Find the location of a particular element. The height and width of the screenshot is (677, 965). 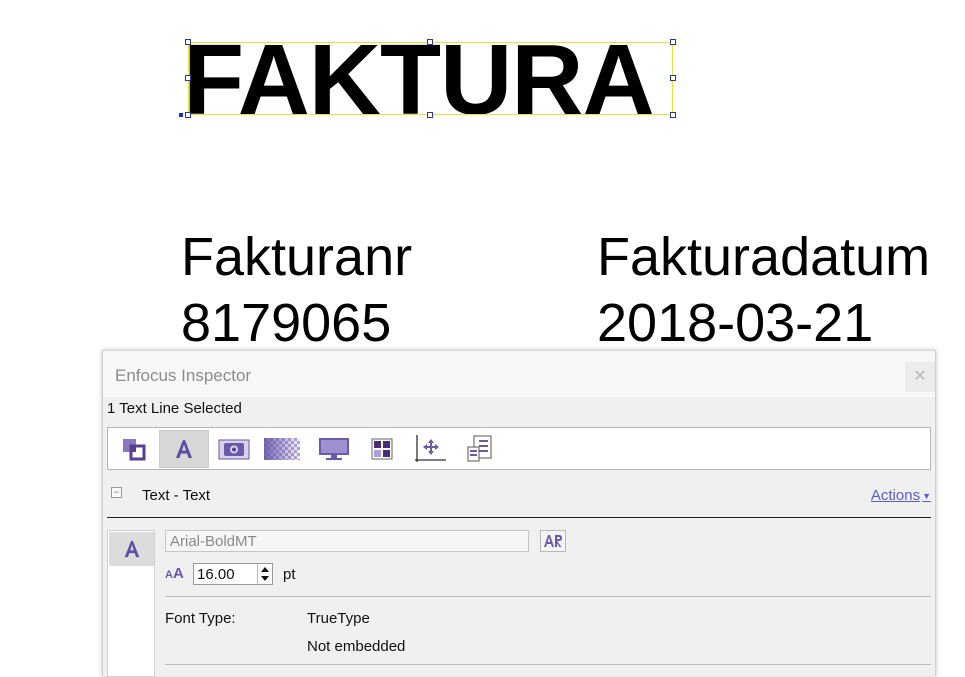

tab-image is located at coordinates (234, 449).